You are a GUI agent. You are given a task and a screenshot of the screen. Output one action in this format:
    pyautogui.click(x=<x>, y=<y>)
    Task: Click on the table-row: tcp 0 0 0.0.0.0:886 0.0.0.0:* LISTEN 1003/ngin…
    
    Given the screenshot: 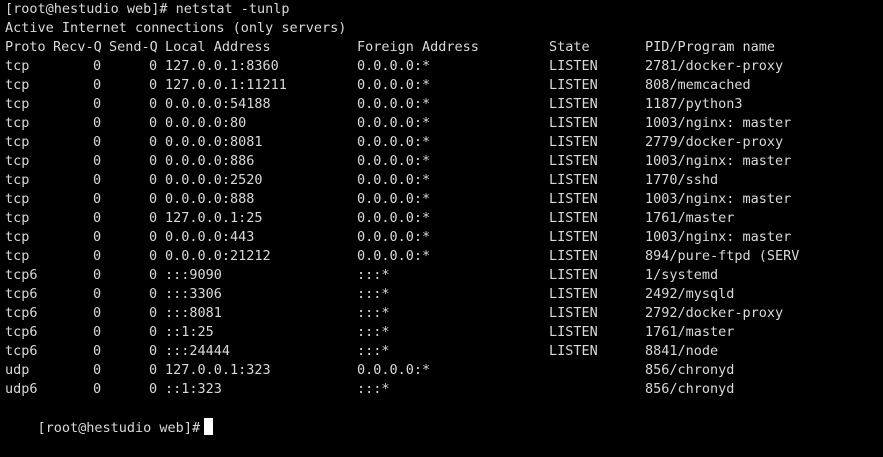 What is the action you would take?
    pyautogui.click(x=440, y=161)
    